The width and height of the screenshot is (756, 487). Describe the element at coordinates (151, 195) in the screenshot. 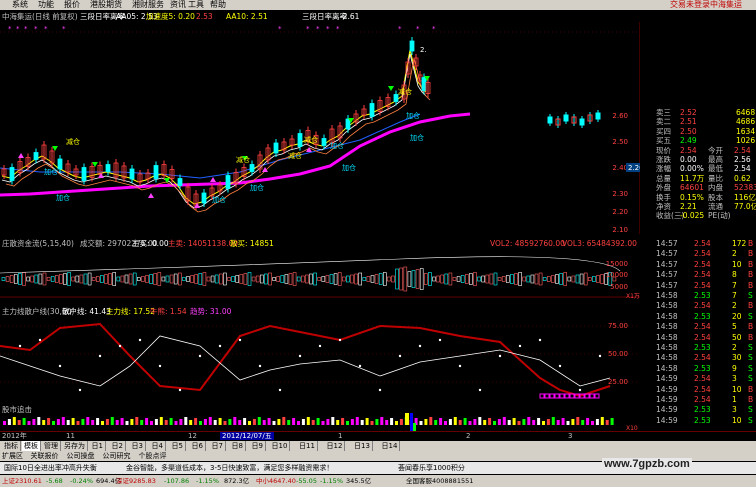

I see `buy-arrow-icon` at that location.